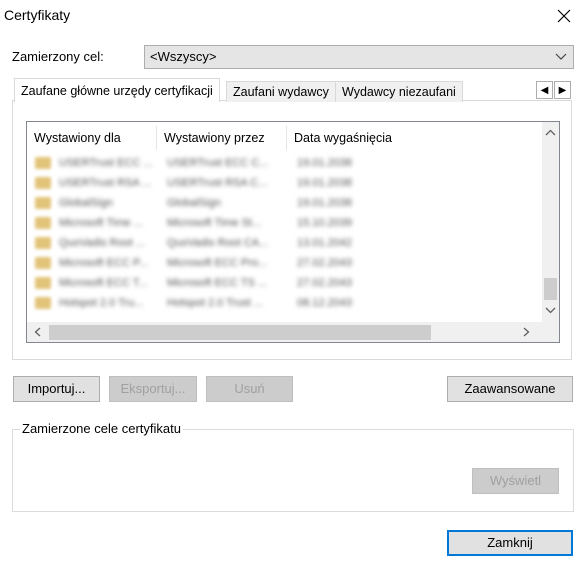 This screenshot has width=584, height=571. What do you see at coordinates (359, 57) in the screenshot?
I see `purpose-select: <Wszyscy>` at bounding box center [359, 57].